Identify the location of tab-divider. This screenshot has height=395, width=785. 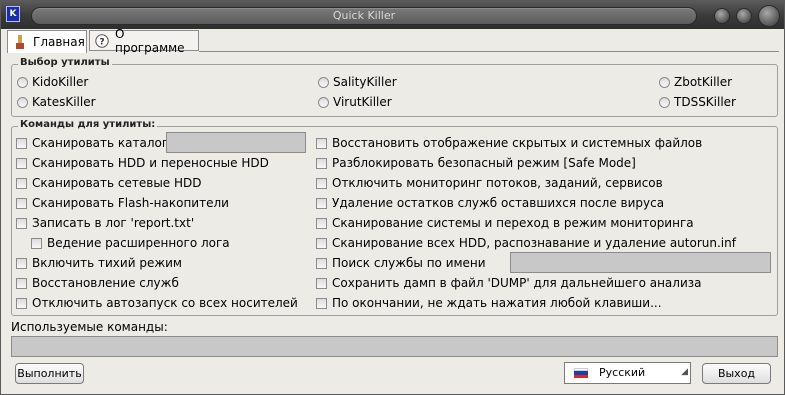
(489, 51).